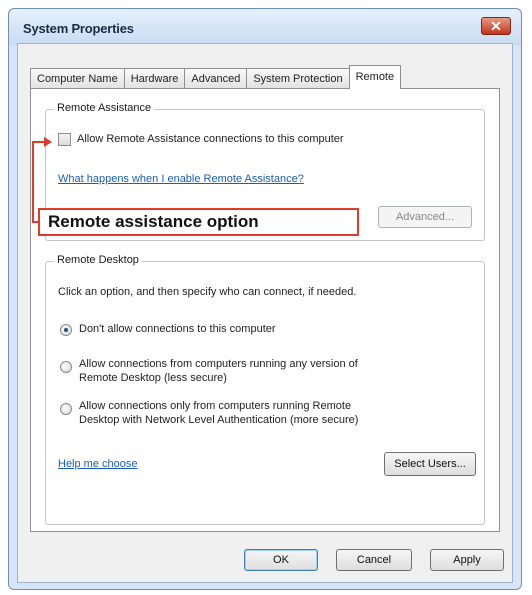 This screenshot has height=595, width=532. Describe the element at coordinates (48, 142) in the screenshot. I see `callout-arrow-icon` at that location.